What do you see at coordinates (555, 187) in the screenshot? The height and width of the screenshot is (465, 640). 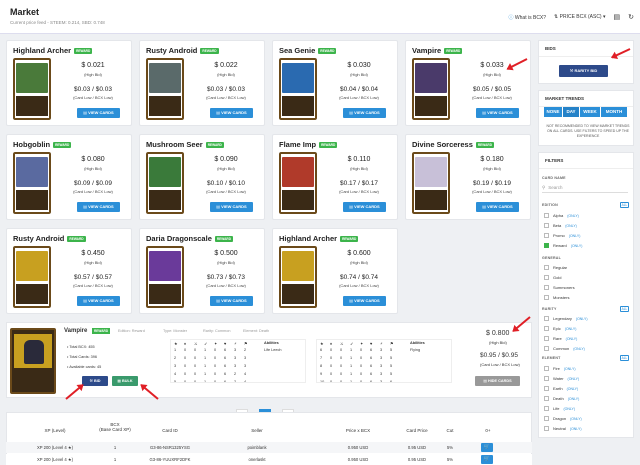 I see `search-input: Search` at bounding box center [555, 187].